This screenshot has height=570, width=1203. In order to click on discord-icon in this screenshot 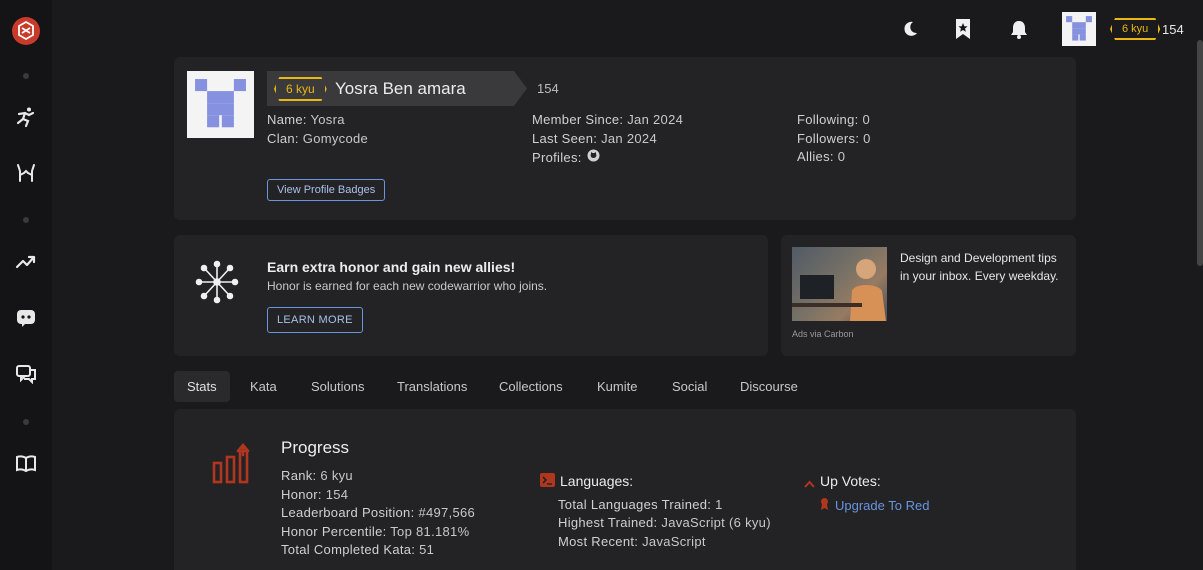, I will do `click(26, 318)`.